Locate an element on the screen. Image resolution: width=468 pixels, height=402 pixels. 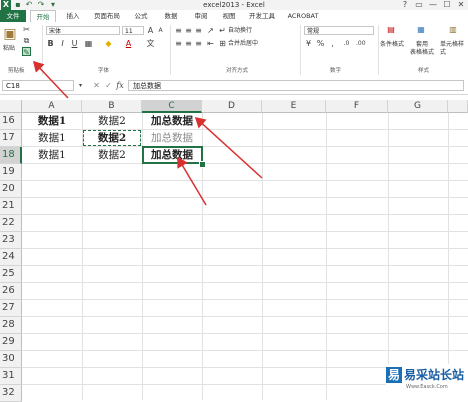
arrow-to-cell-c18 is located at coordinates (192, 181).